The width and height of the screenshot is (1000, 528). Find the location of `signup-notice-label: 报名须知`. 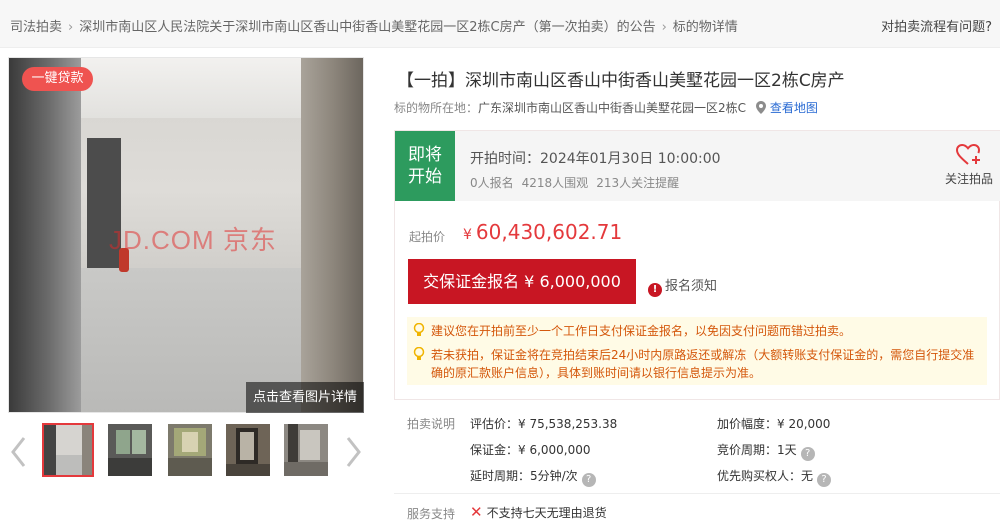

signup-notice-label: 报名须知 is located at coordinates (691, 286).